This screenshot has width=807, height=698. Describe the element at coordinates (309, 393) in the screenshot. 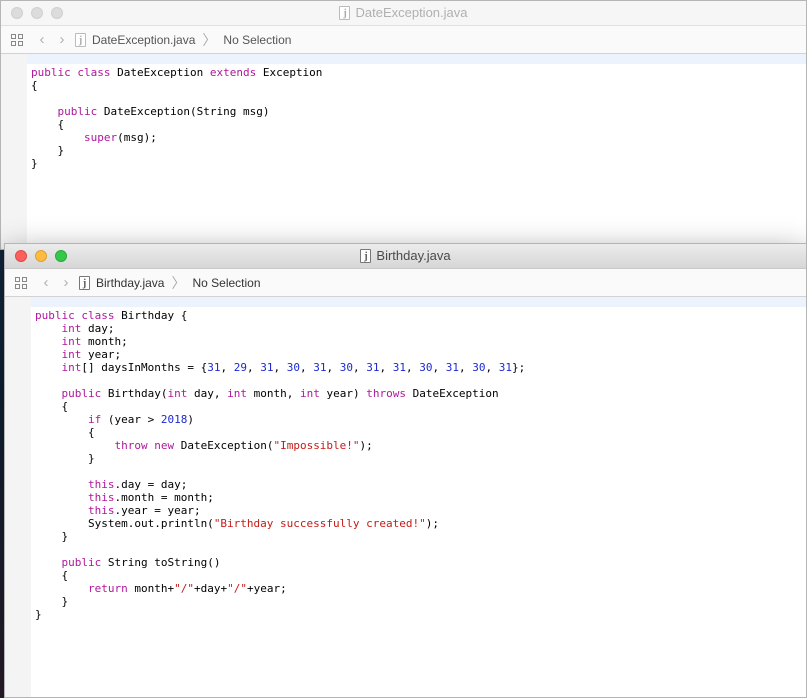

I see `code-keyword: int` at that location.